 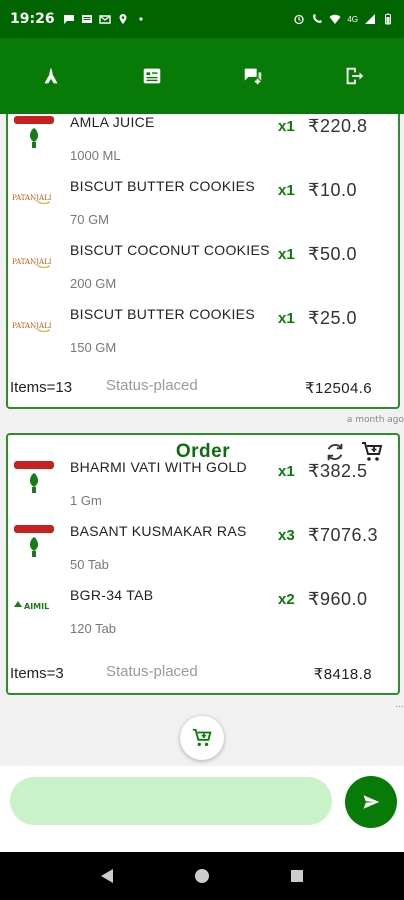 What do you see at coordinates (286, 535) in the screenshot?
I see `item-qty: x3` at bounding box center [286, 535].